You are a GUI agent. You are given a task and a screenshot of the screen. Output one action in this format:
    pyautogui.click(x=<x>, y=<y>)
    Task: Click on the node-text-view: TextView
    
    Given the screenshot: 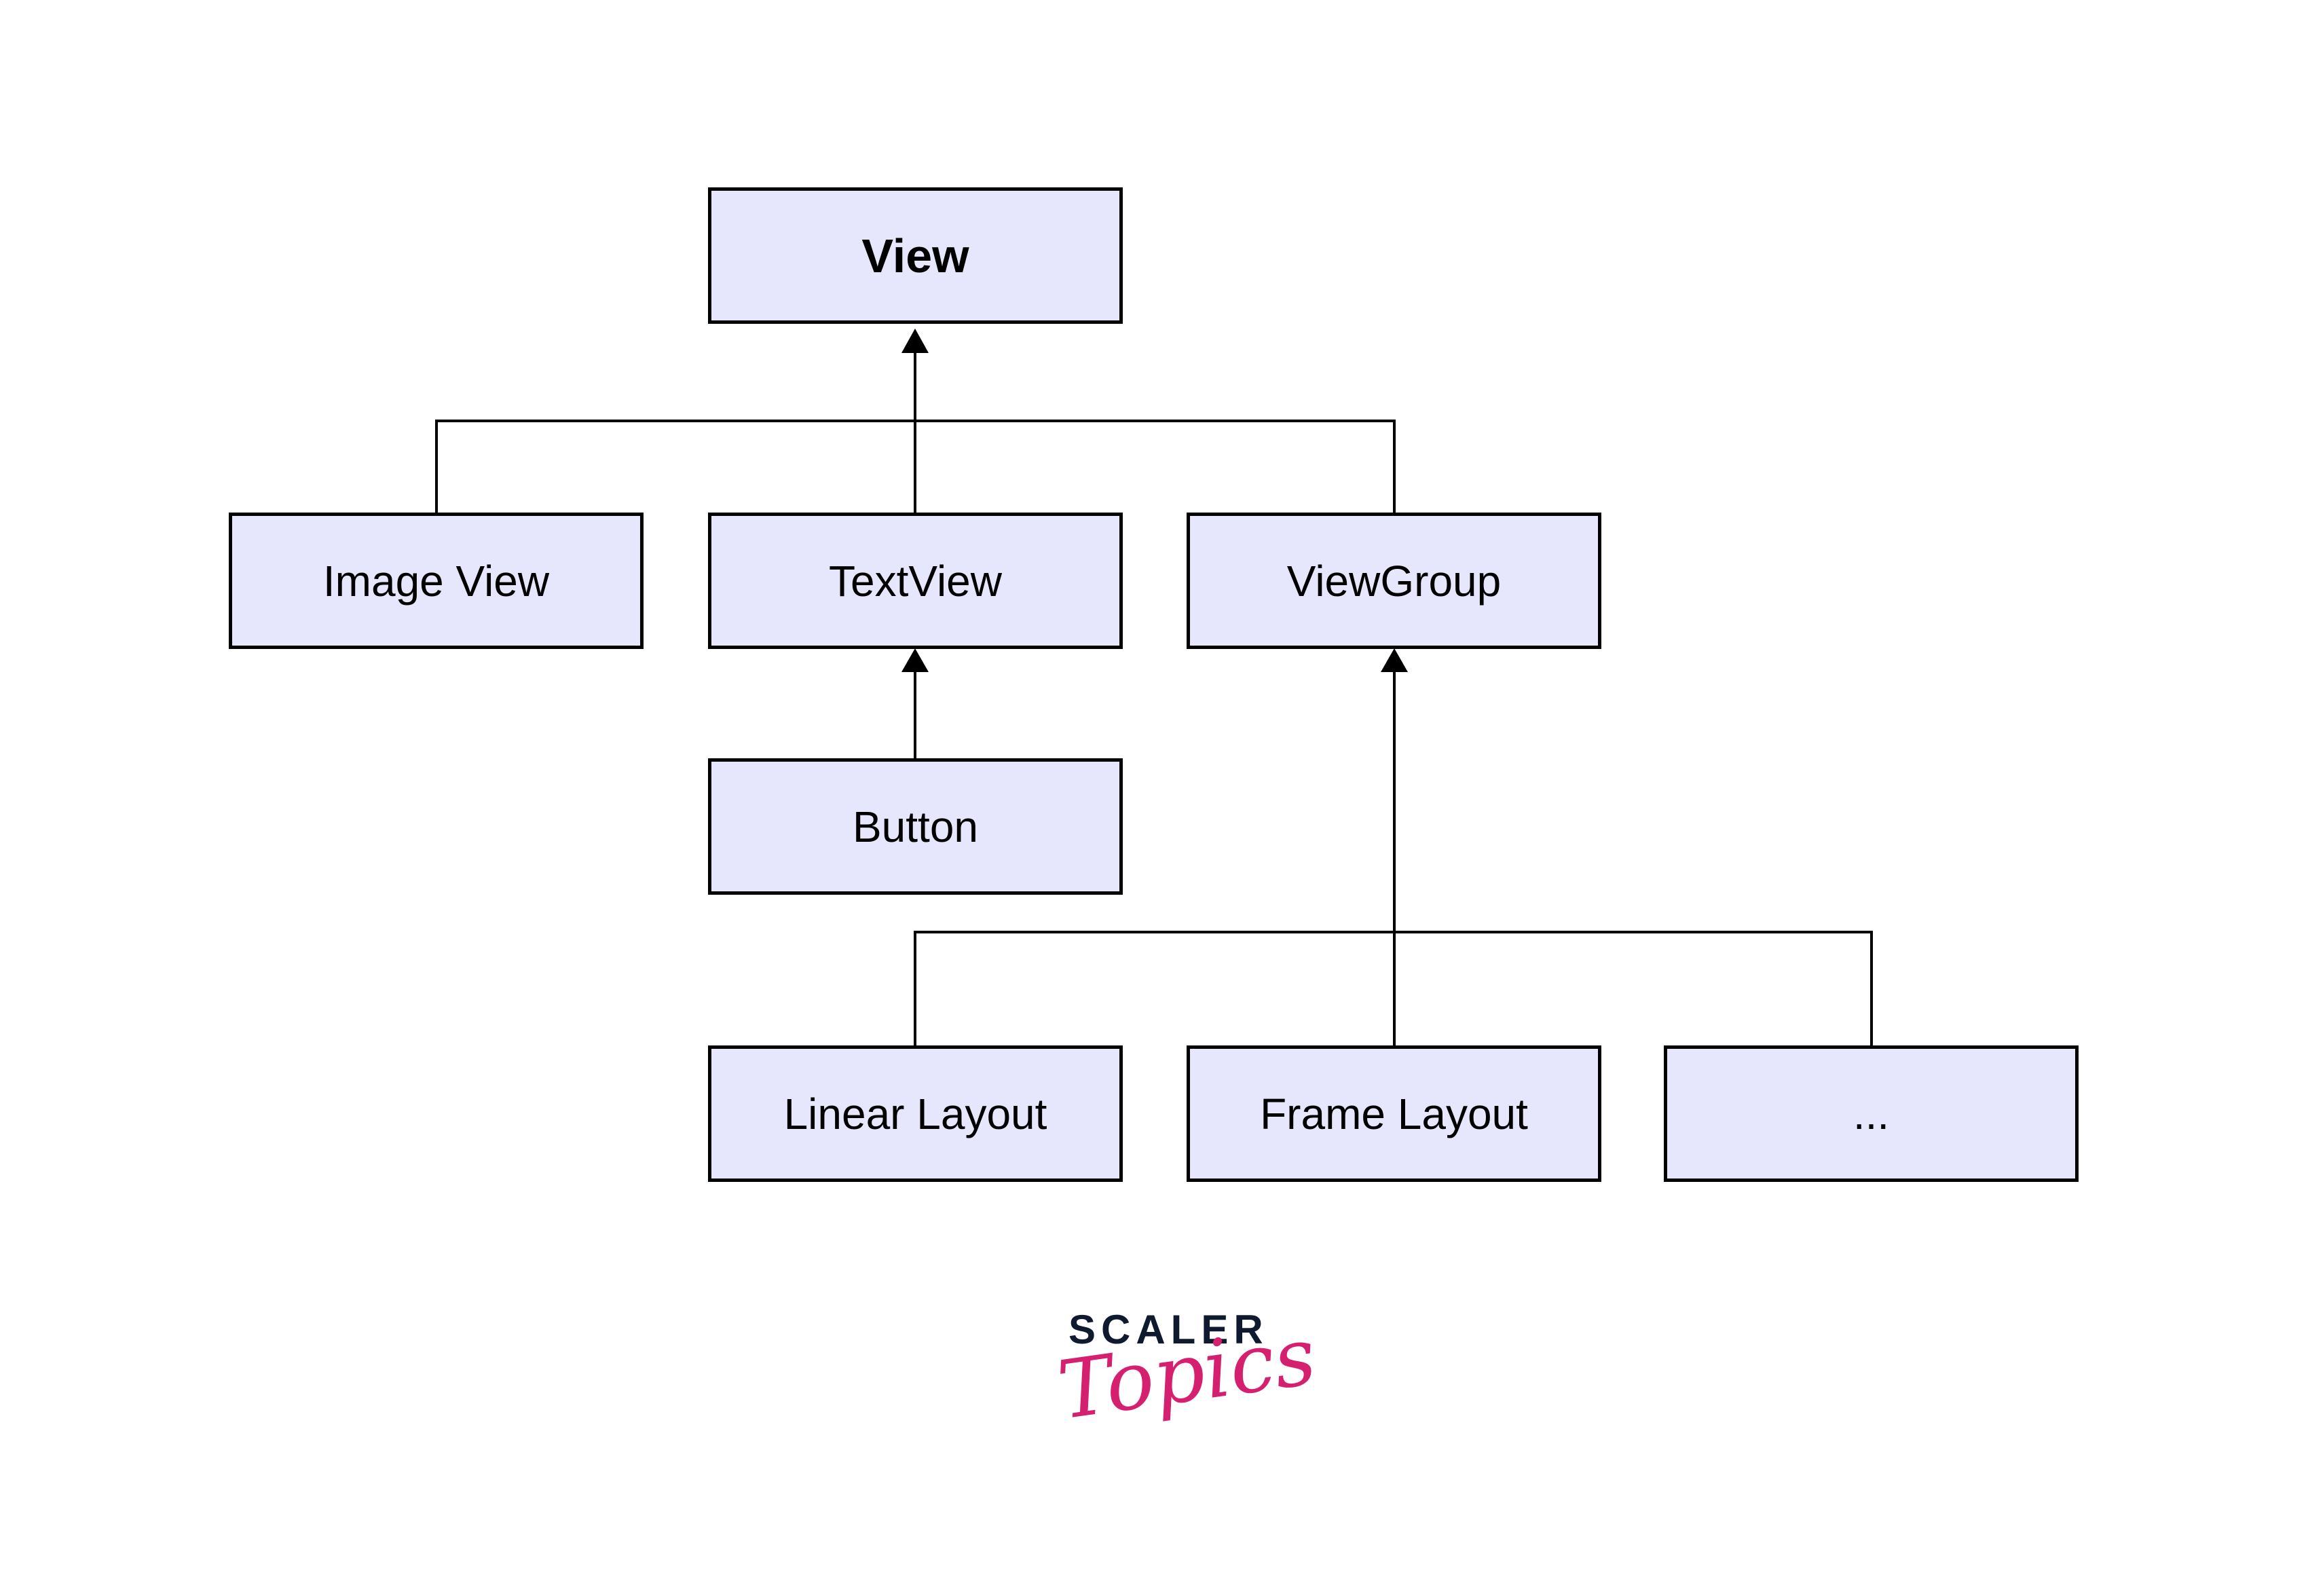 What is the action you would take?
    pyautogui.click(x=915, y=581)
    